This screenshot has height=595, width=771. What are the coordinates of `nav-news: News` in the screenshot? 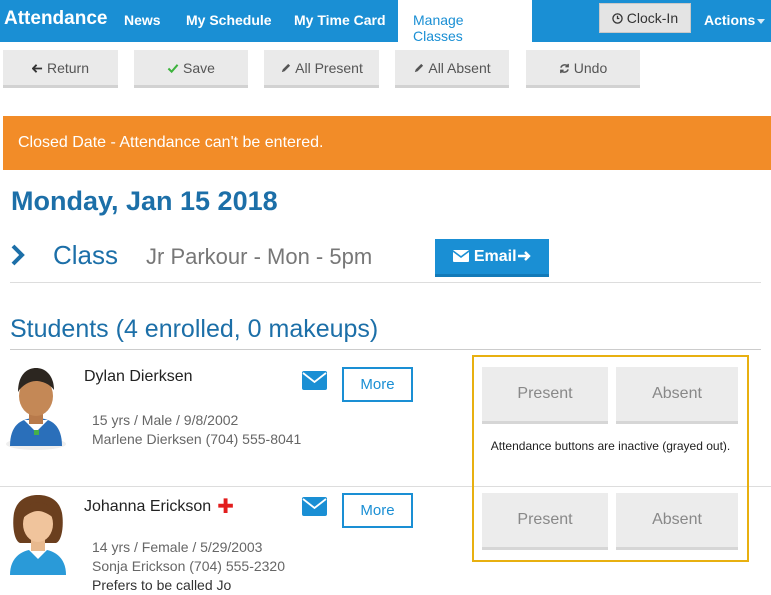 It's located at (142, 20).